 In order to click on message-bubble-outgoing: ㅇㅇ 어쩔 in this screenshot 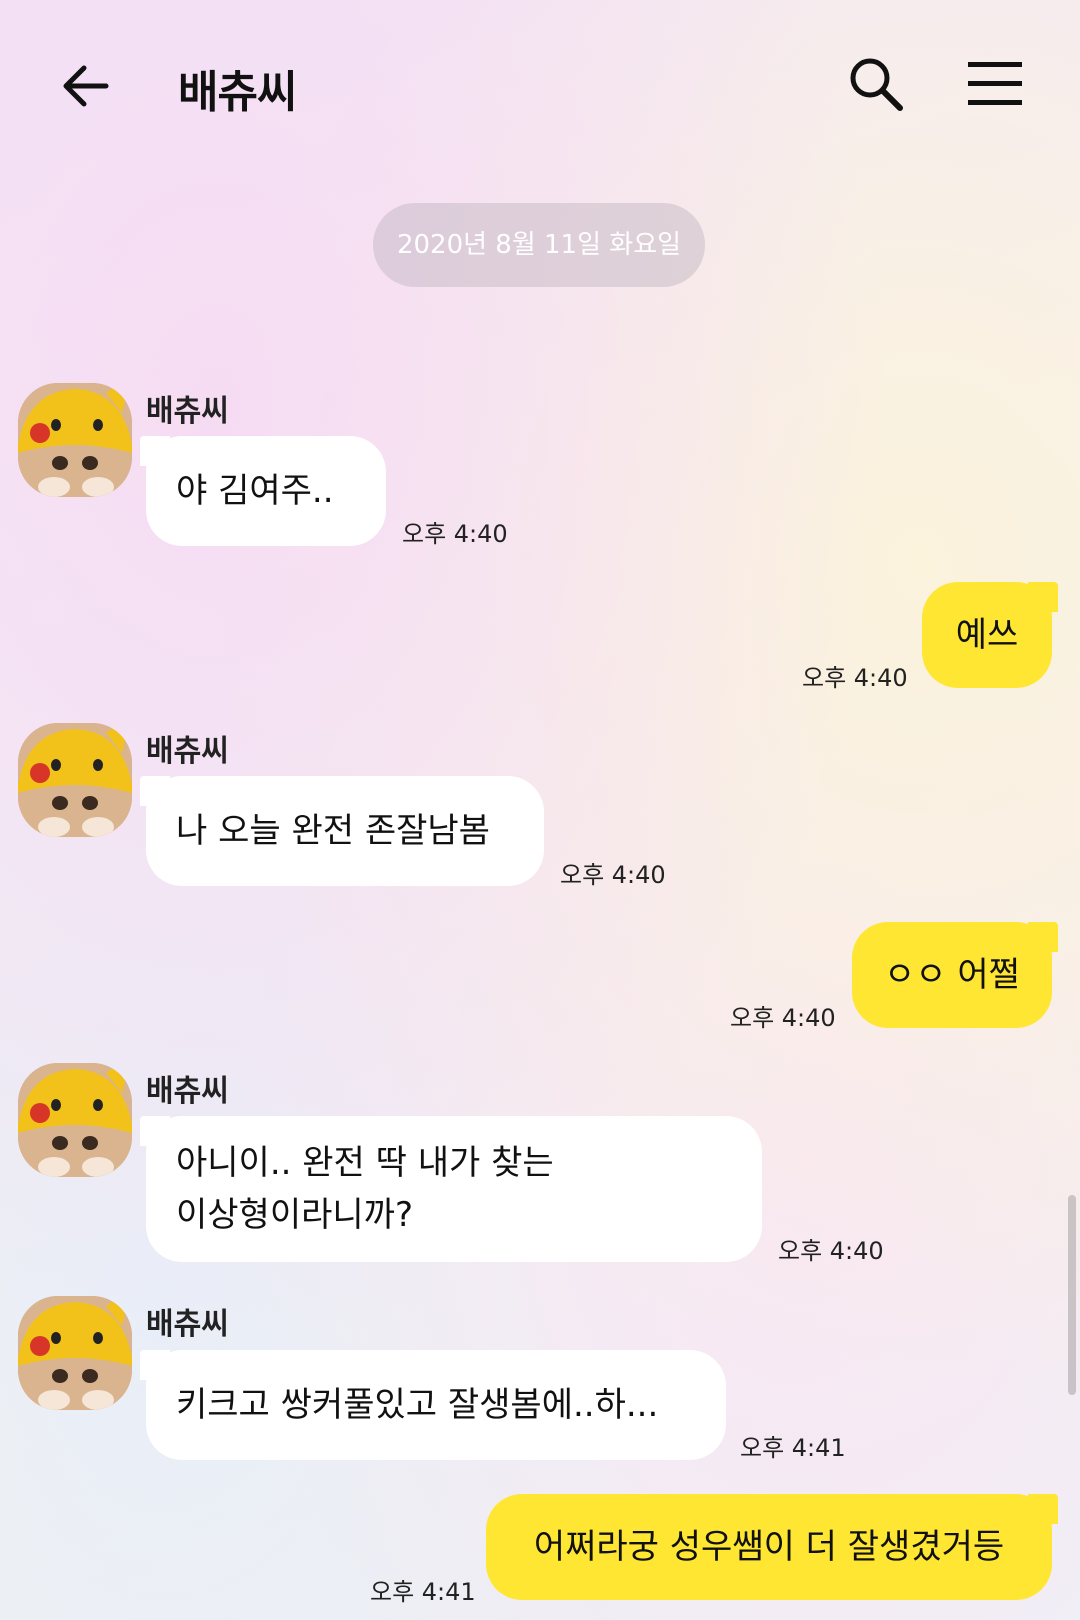, I will do `click(955, 975)`.